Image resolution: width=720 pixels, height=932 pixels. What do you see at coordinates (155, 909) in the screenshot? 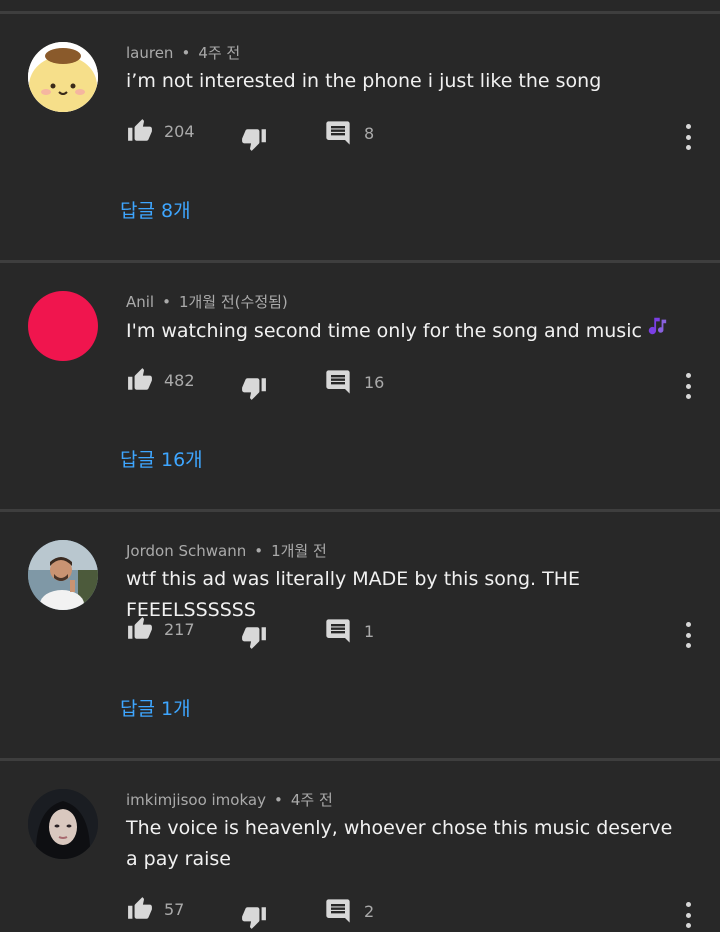
I see `like-button: 57` at bounding box center [155, 909].